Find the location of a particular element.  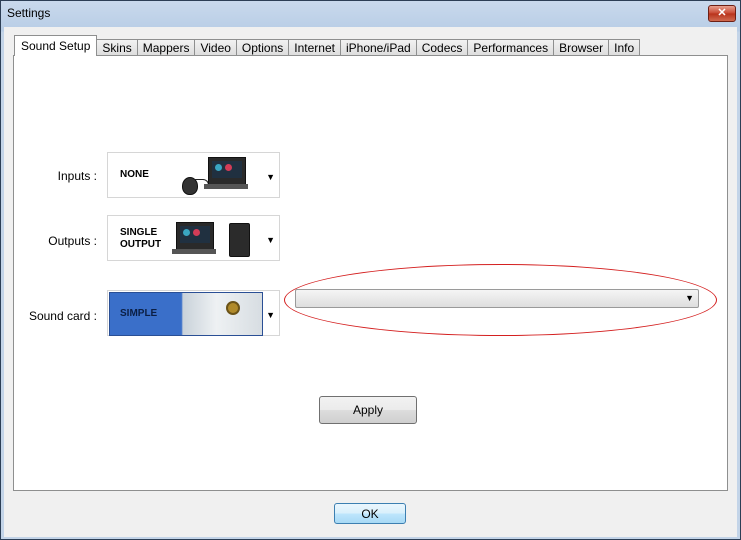

tab-info: Info is located at coordinates (624, 47).